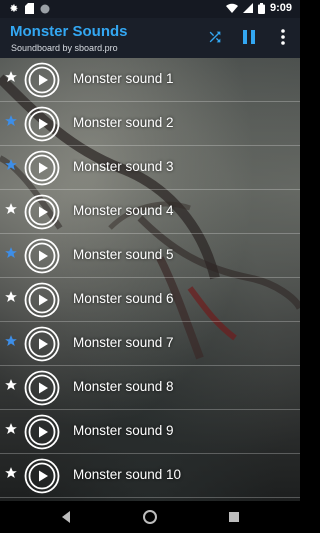  What do you see at coordinates (123, 430) in the screenshot?
I see `sound-label: Monster sound 9` at bounding box center [123, 430].